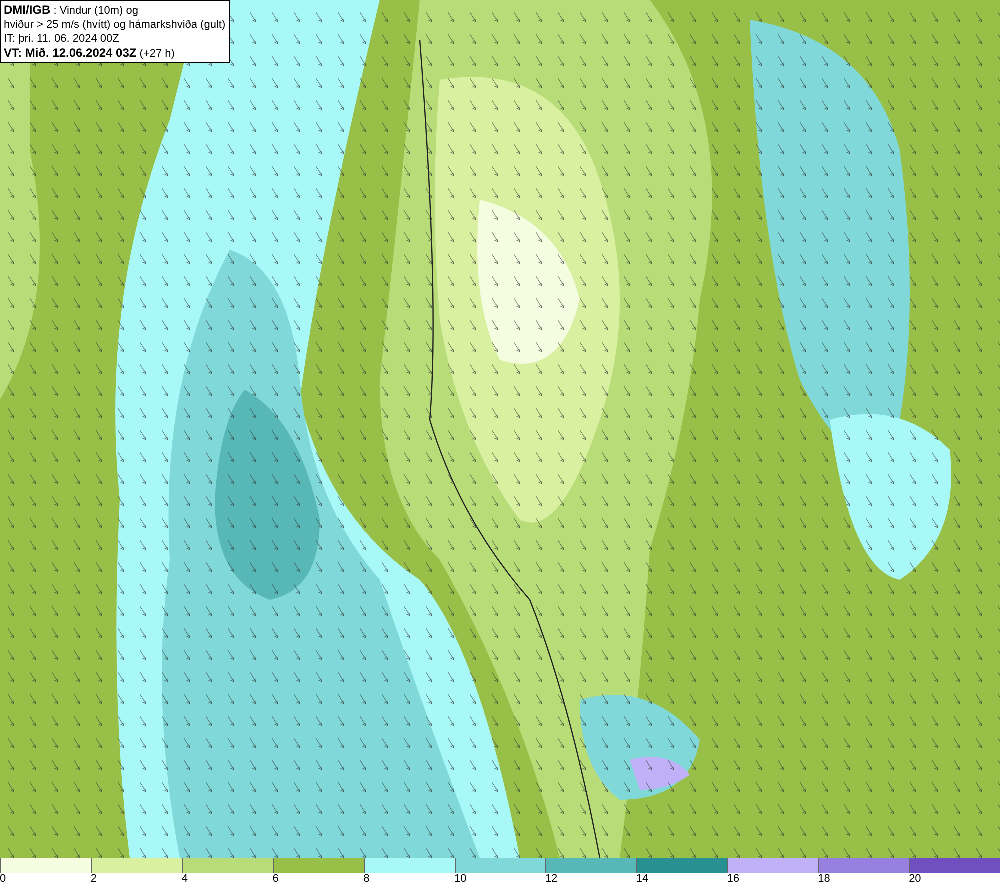 Image resolution: width=1000 pixels, height=887 pixels. What do you see at coordinates (460, 879) in the screenshot?
I see `legend-label: 10` at bounding box center [460, 879].